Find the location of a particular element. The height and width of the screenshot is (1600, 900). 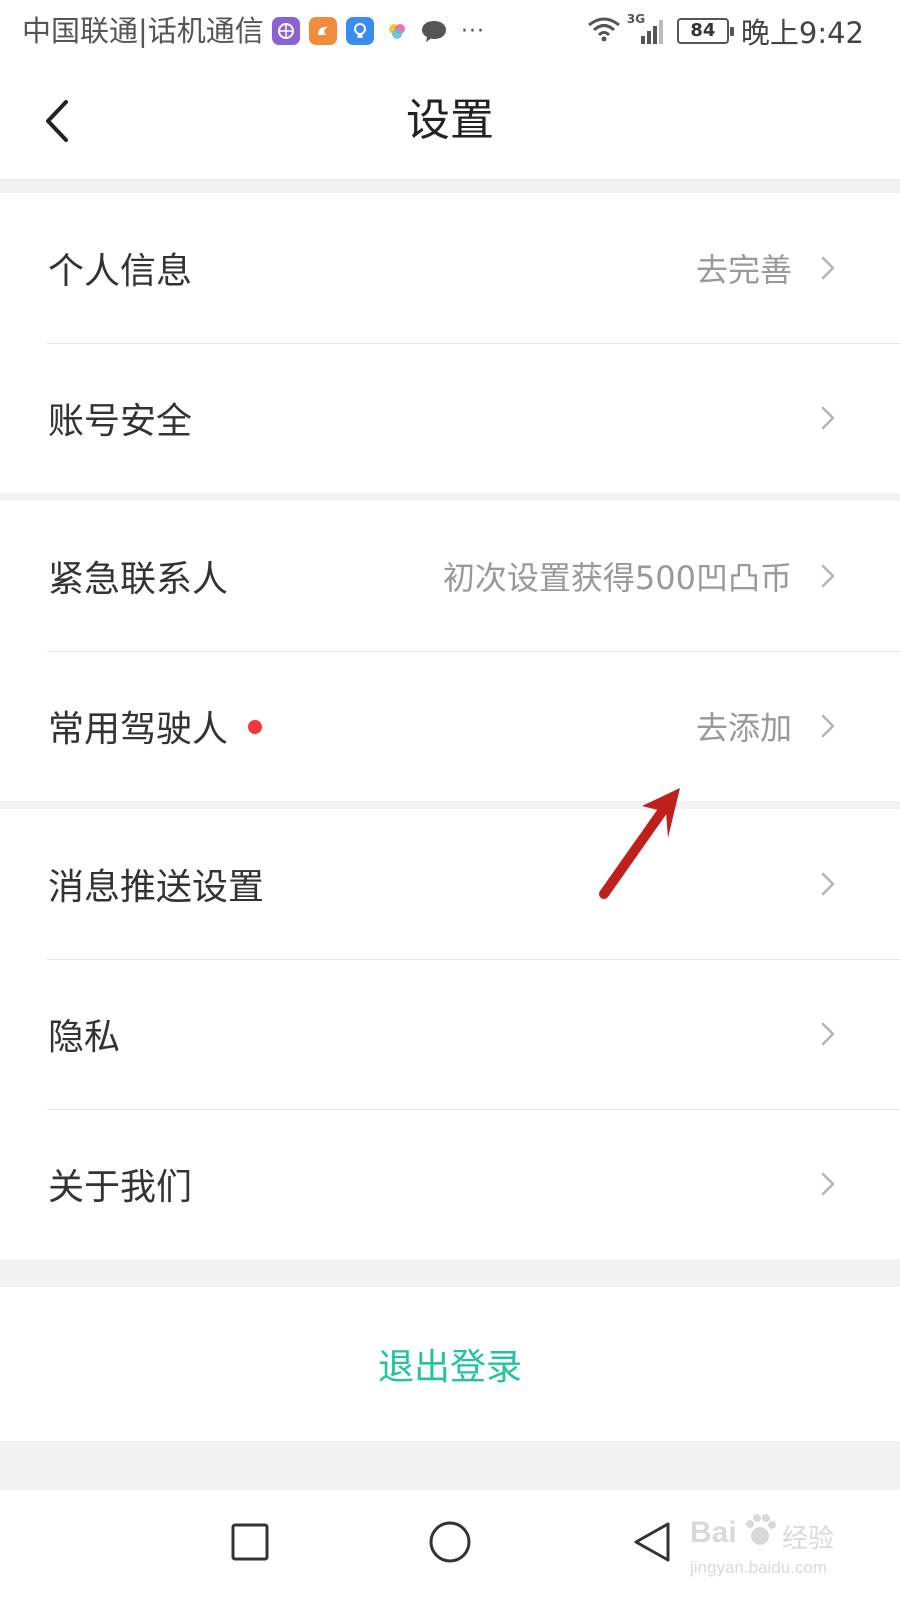

page-title: 设置 is located at coordinates (450, 120).